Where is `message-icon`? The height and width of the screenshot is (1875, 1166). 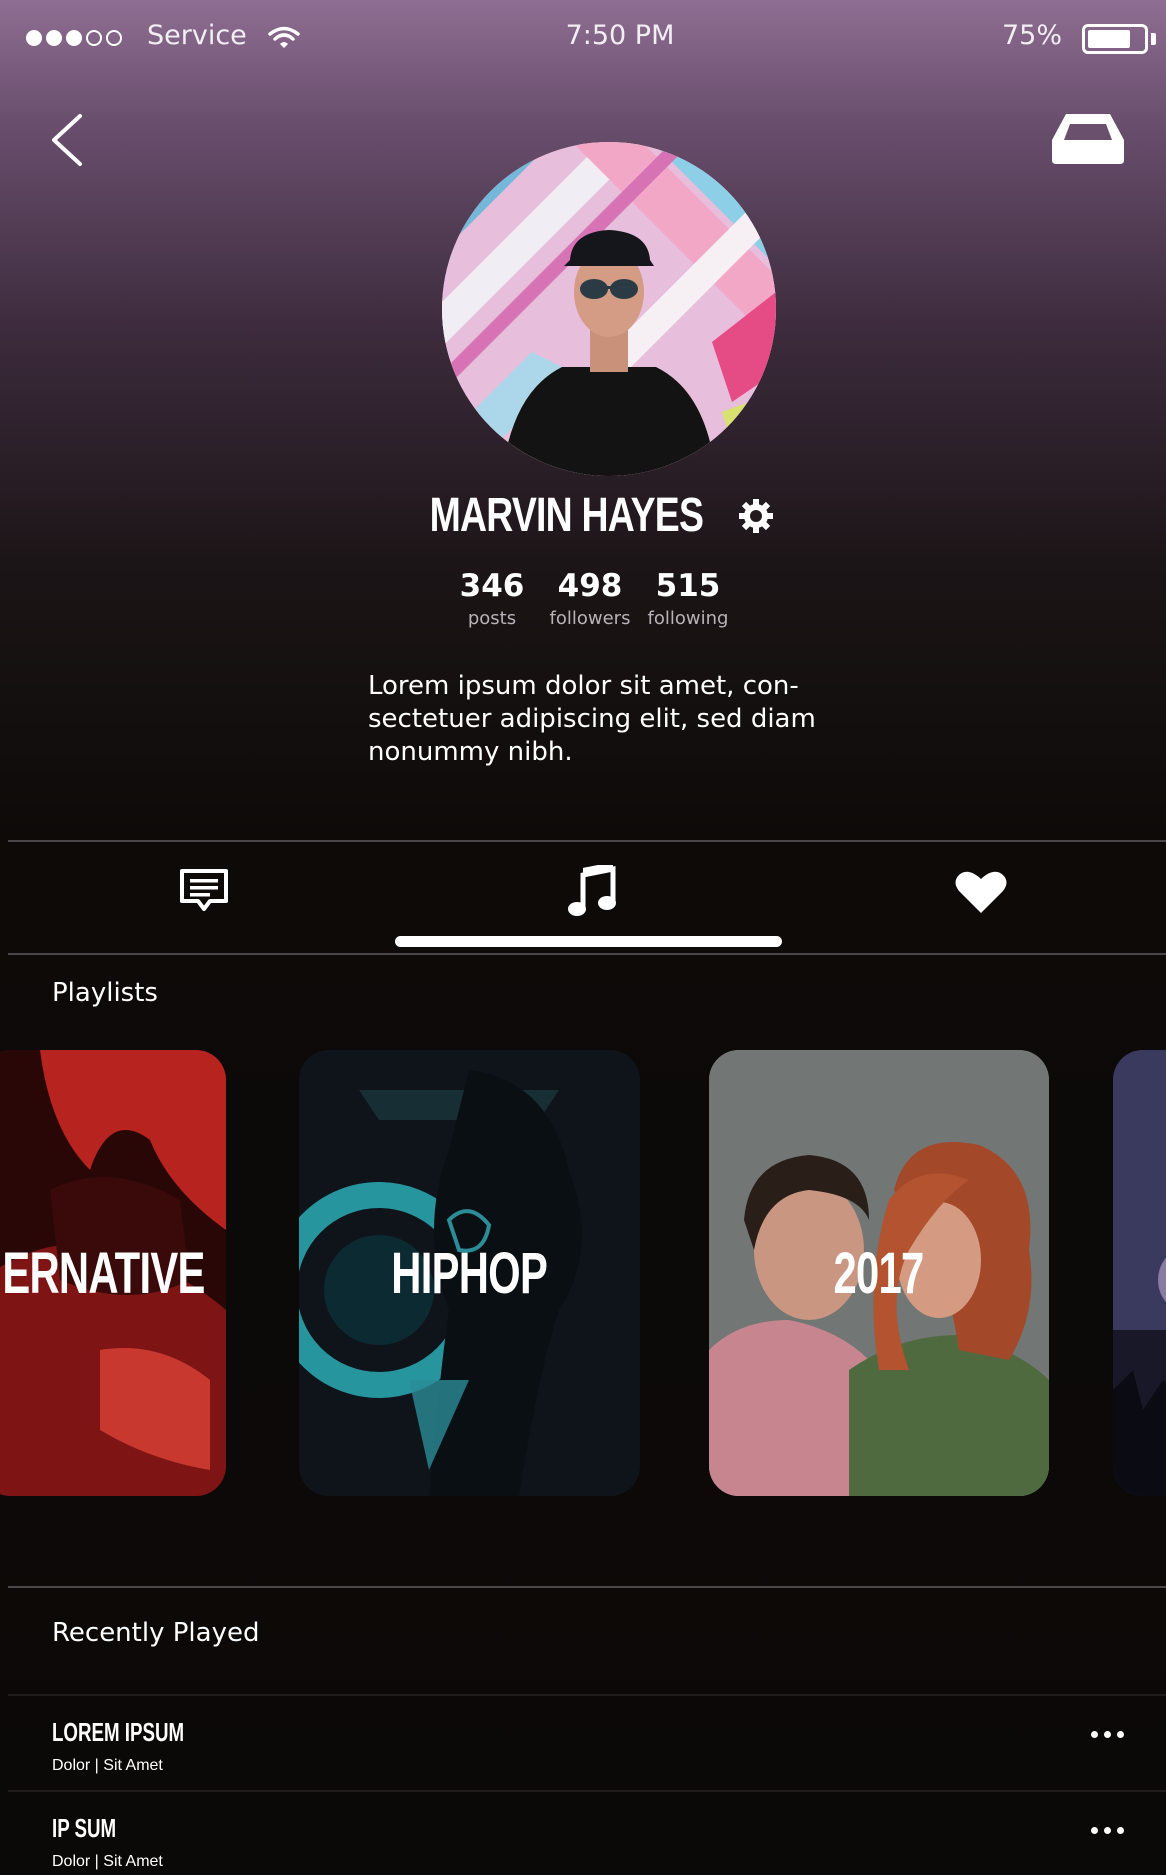
message-icon is located at coordinates (204, 890).